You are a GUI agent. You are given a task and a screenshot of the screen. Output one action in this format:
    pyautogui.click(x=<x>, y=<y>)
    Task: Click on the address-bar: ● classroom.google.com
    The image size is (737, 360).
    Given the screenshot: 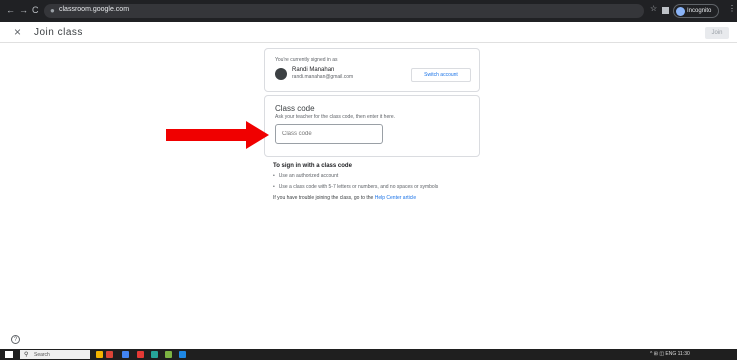 What is the action you would take?
    pyautogui.click(x=344, y=11)
    